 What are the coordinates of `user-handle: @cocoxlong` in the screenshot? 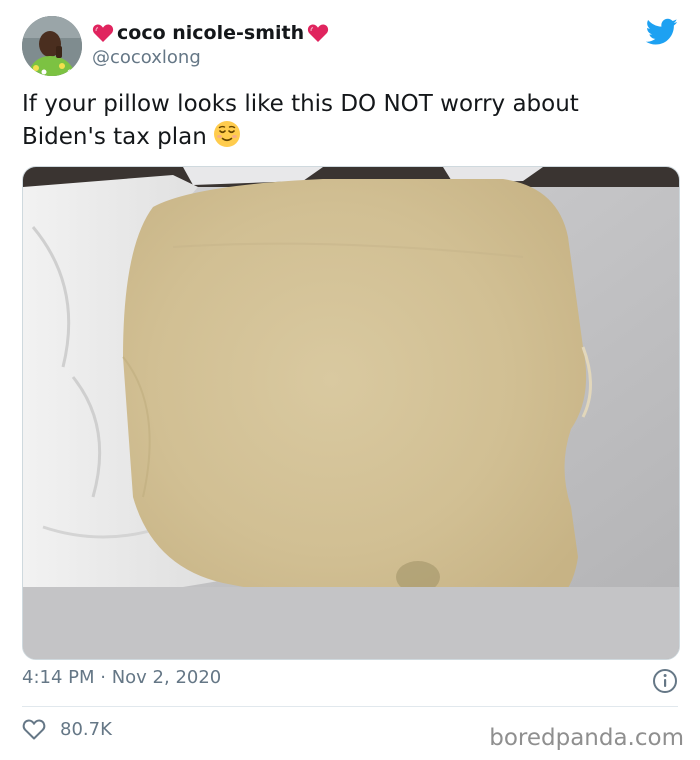 It's located at (146, 58).